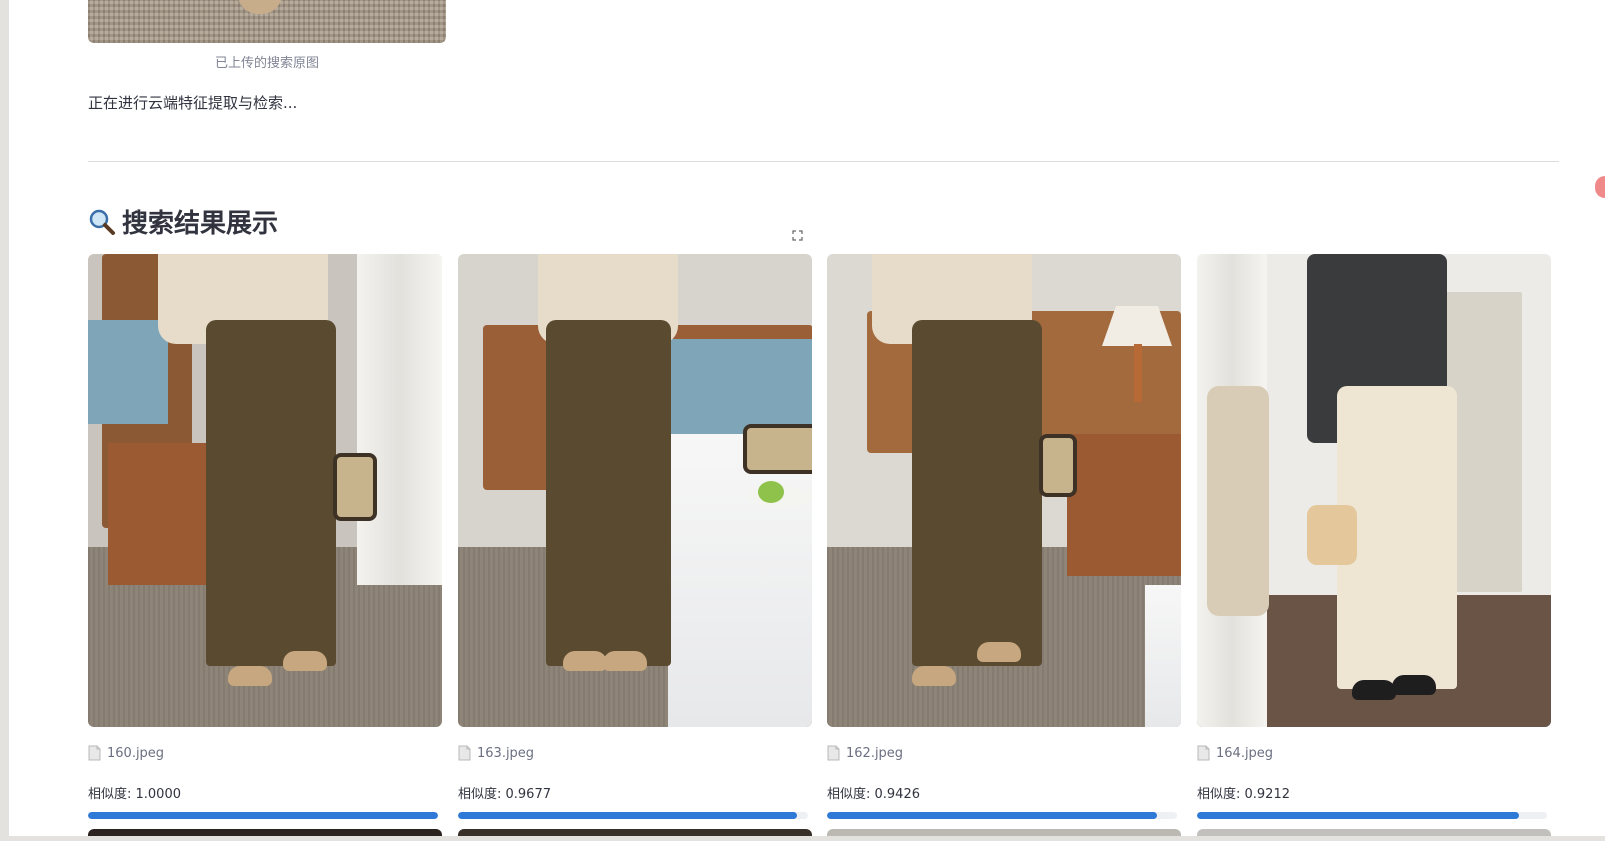  I want to click on result-card: 163.jpeg 相似度: 0.9677, so click(635, 536).